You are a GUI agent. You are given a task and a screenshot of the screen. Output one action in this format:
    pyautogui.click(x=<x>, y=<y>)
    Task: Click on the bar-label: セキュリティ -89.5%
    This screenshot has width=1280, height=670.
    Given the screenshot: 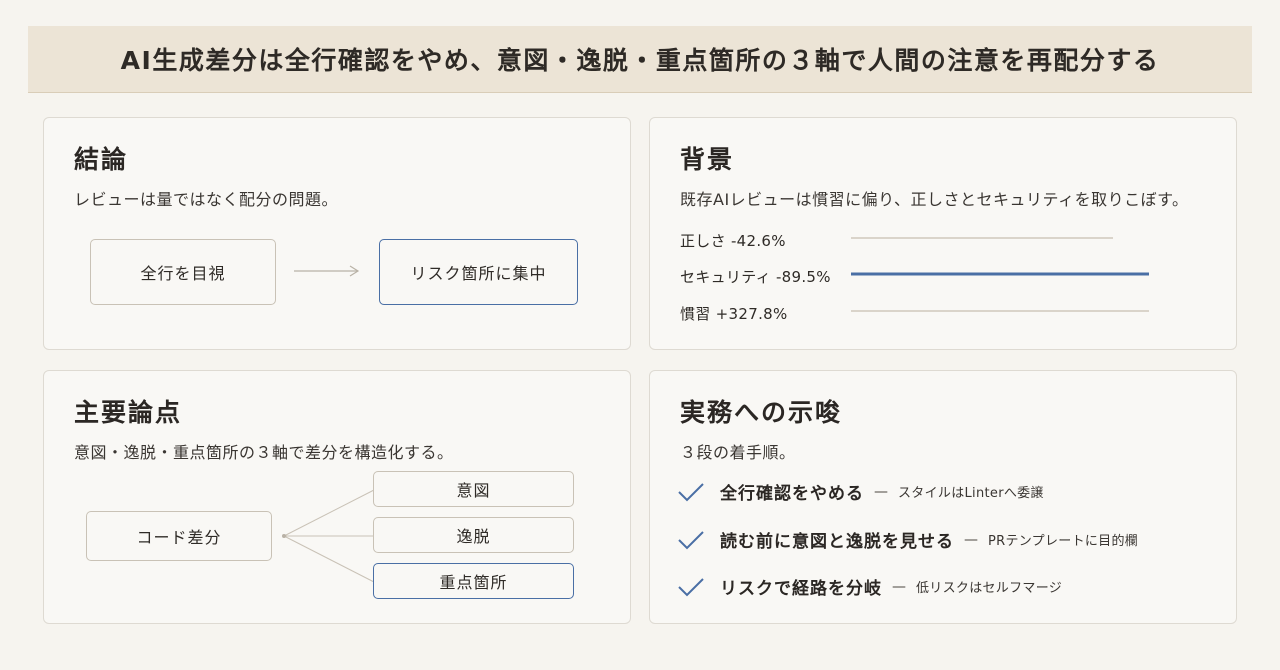 What is the action you would take?
    pyautogui.click(x=755, y=277)
    